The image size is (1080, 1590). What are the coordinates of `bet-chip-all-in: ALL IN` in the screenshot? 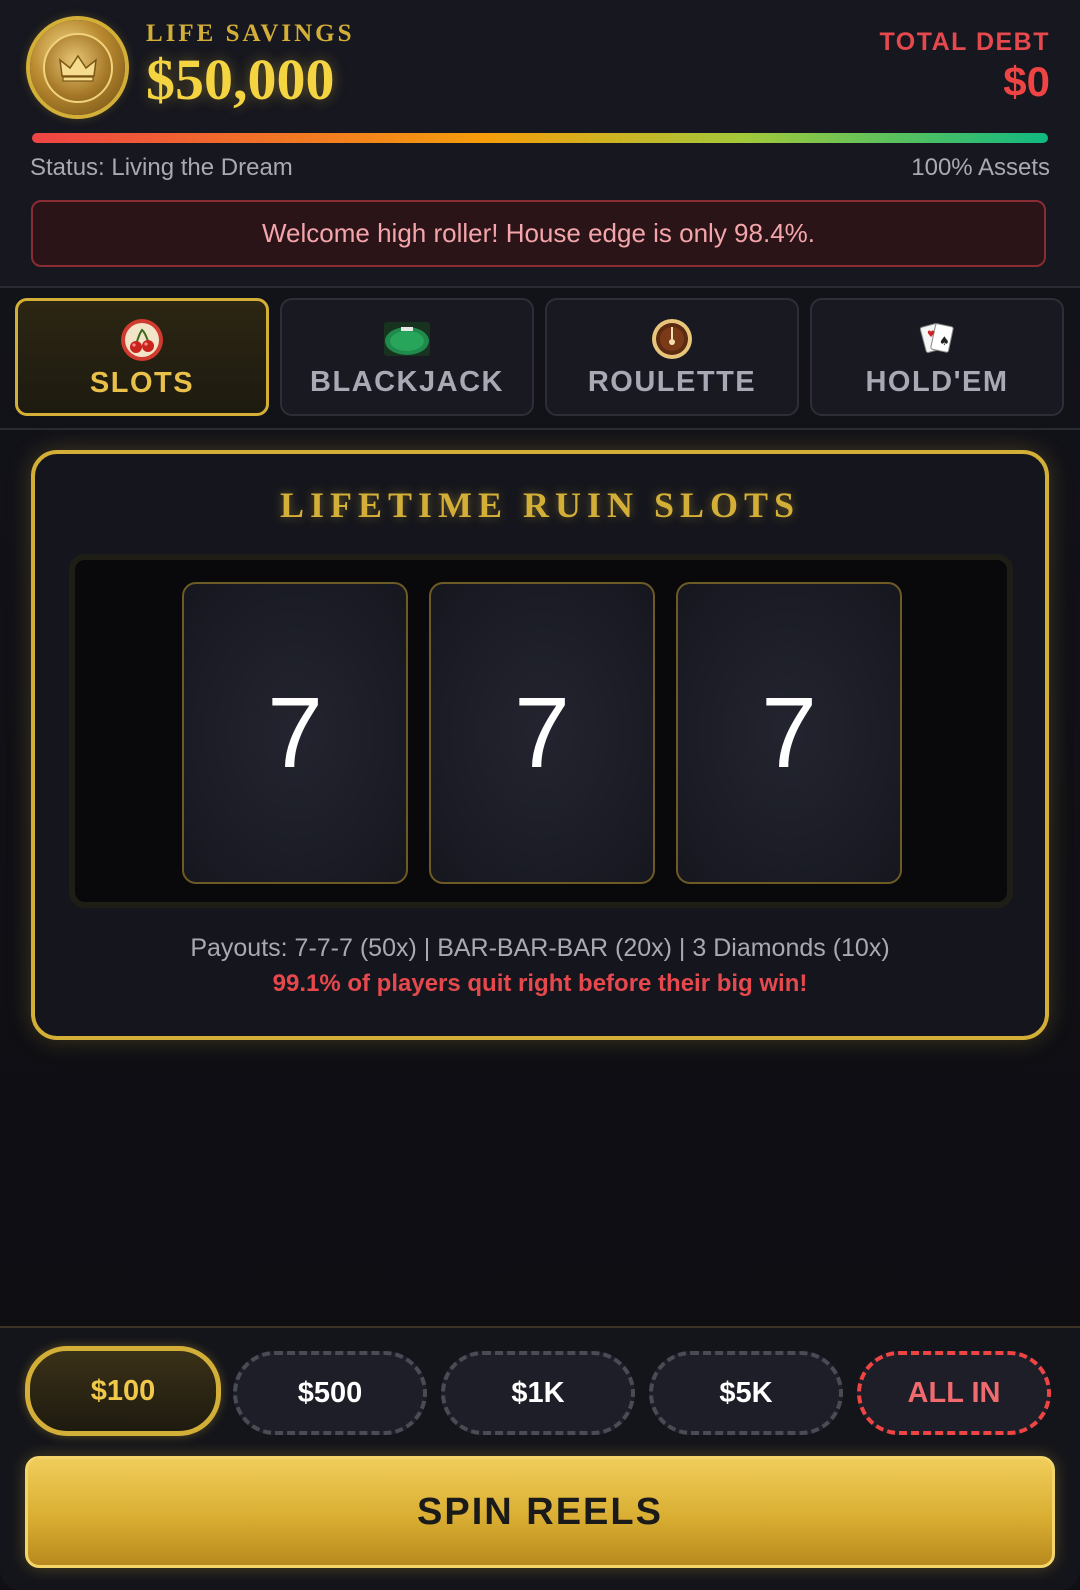 It's located at (954, 1393).